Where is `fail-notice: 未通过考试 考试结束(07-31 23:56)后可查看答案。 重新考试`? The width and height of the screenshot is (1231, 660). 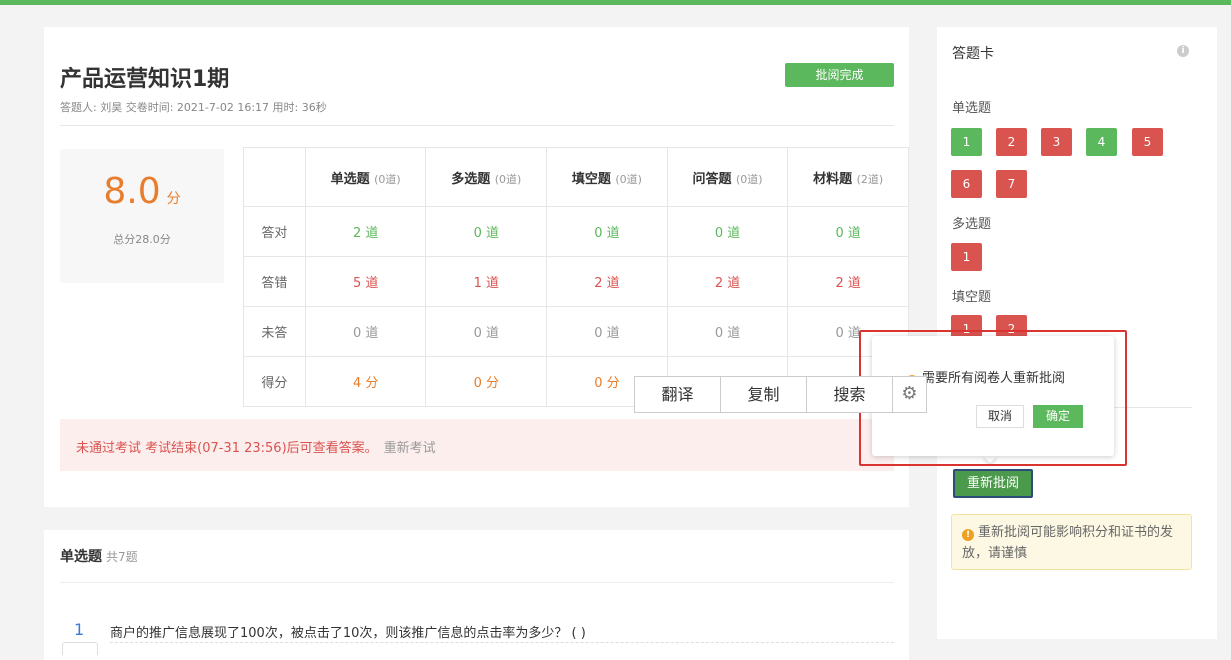
fail-notice: 未通过考试 考试结束(07-31 23:56)后可查看答案。 重新考试 is located at coordinates (477, 445).